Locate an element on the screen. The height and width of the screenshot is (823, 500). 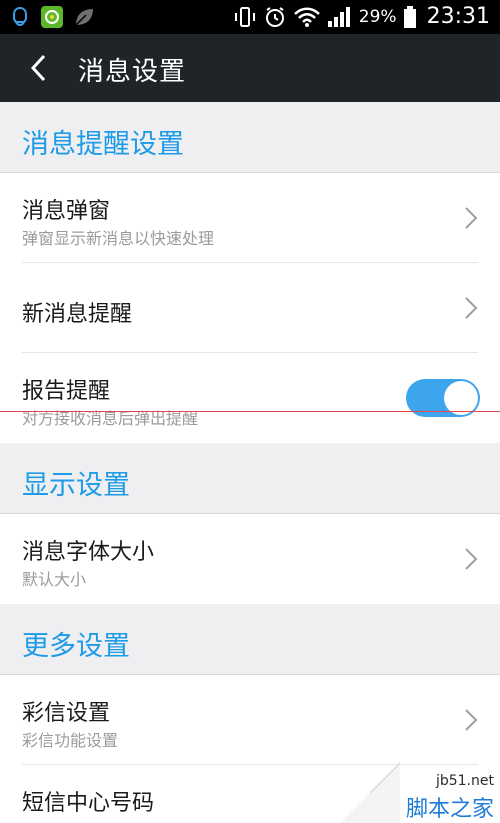
setting-subtitle: 默认大小 is located at coordinates (54, 579).